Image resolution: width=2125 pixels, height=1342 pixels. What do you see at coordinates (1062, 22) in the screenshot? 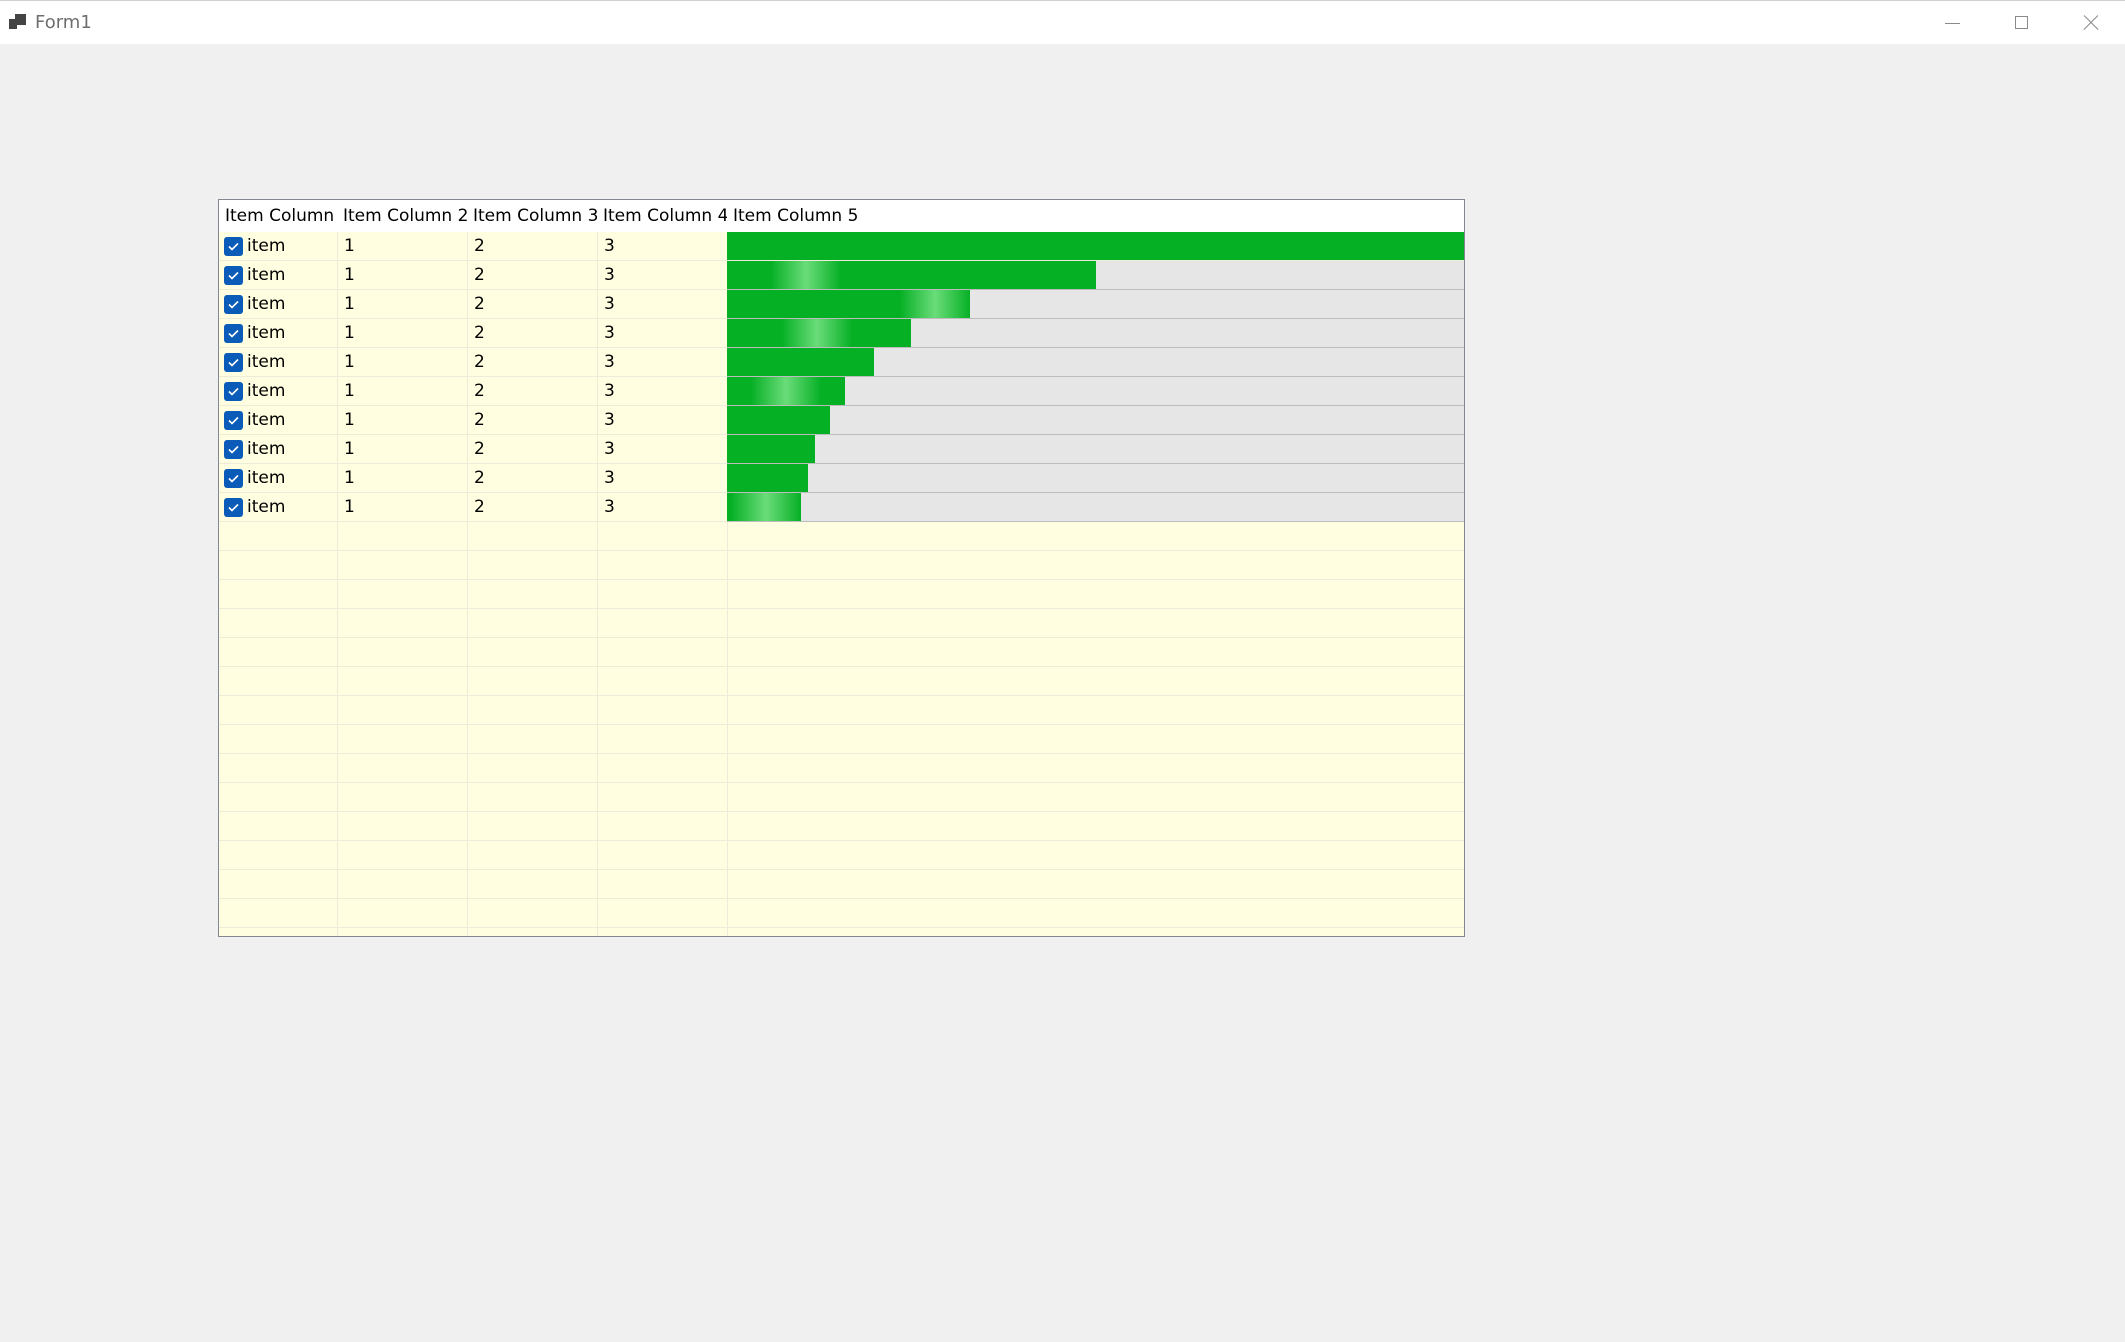
I see `title-bar: Form1` at bounding box center [1062, 22].